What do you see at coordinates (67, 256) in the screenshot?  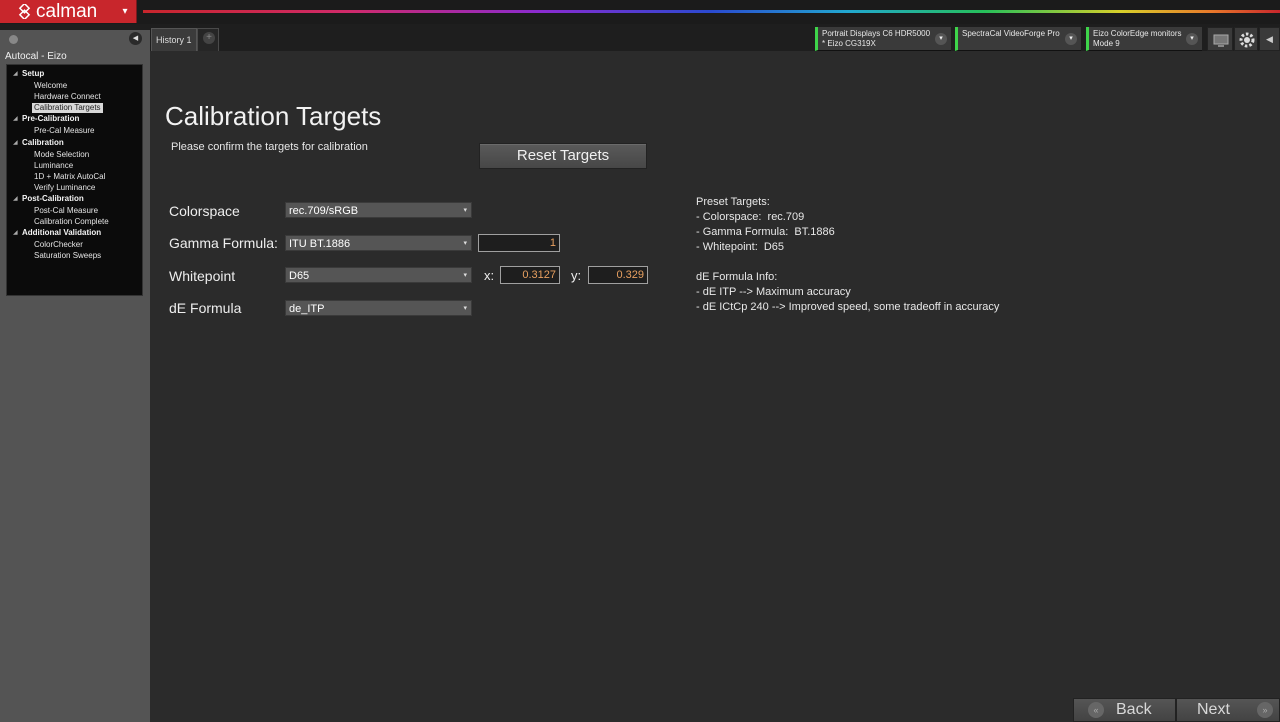 I see `workflow-item-saturation-sweeps: Saturation Sweeps` at bounding box center [67, 256].